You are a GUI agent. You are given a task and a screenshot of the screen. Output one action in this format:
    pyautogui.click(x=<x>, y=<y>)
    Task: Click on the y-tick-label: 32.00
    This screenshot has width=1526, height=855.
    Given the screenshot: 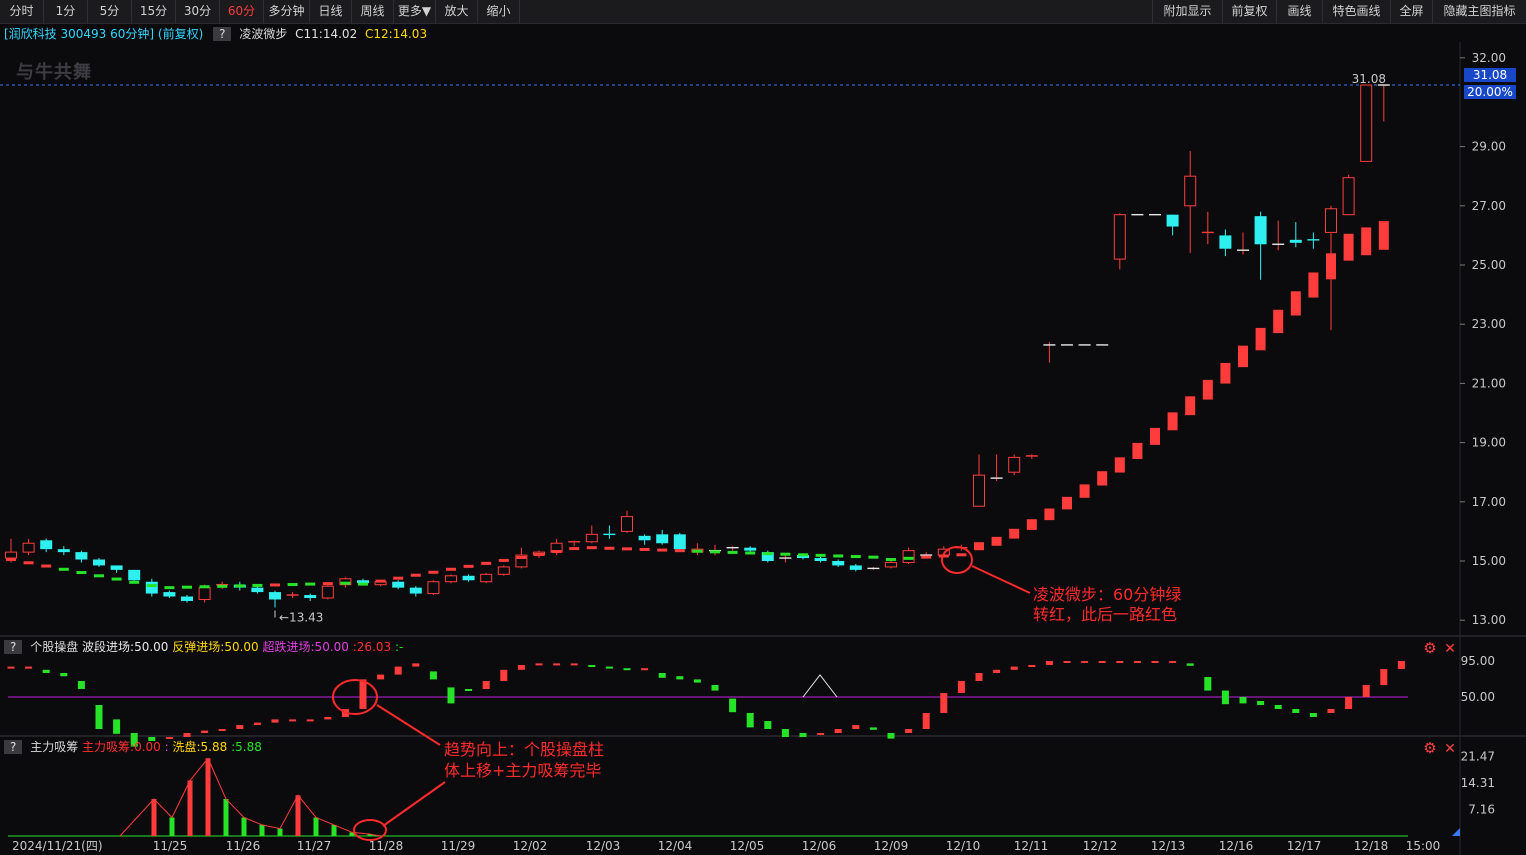 What is the action you would take?
    pyautogui.click(x=1489, y=58)
    